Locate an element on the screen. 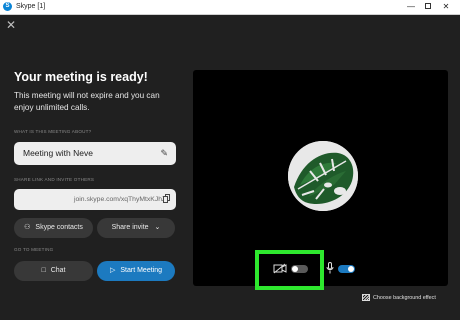 This screenshot has height=320, width=460. meeting-name-value: Meeting with Neve is located at coordinates (58, 153).